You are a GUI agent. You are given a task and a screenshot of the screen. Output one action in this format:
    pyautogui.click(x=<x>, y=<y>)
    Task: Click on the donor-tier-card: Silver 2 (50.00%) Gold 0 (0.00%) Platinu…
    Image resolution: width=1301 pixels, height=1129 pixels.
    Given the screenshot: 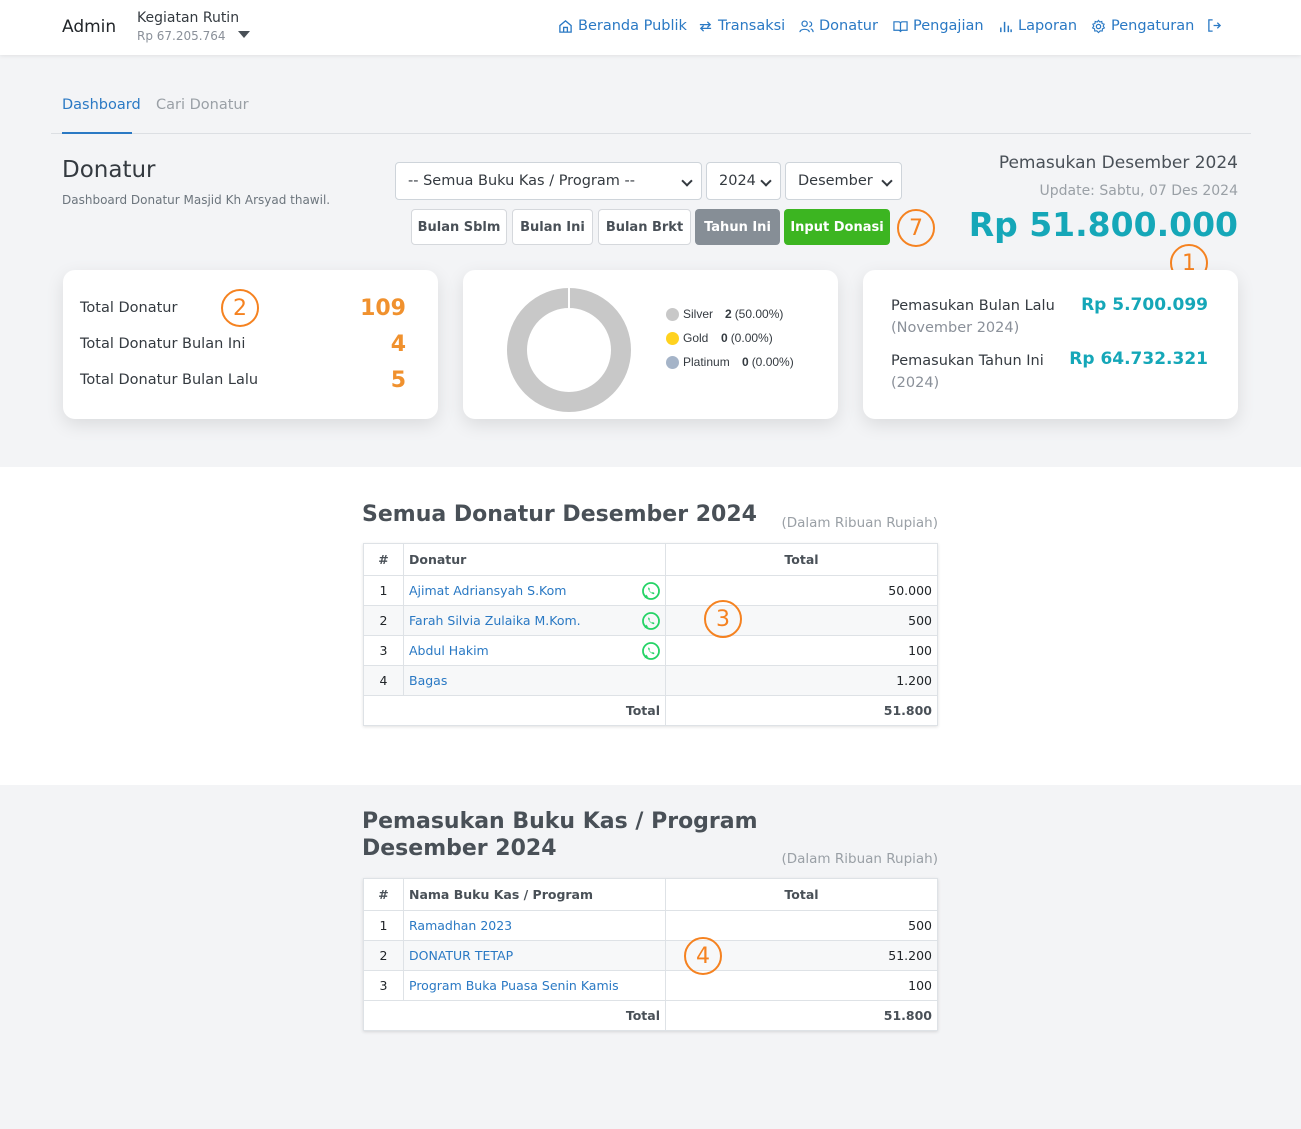 What is the action you would take?
    pyautogui.click(x=650, y=344)
    